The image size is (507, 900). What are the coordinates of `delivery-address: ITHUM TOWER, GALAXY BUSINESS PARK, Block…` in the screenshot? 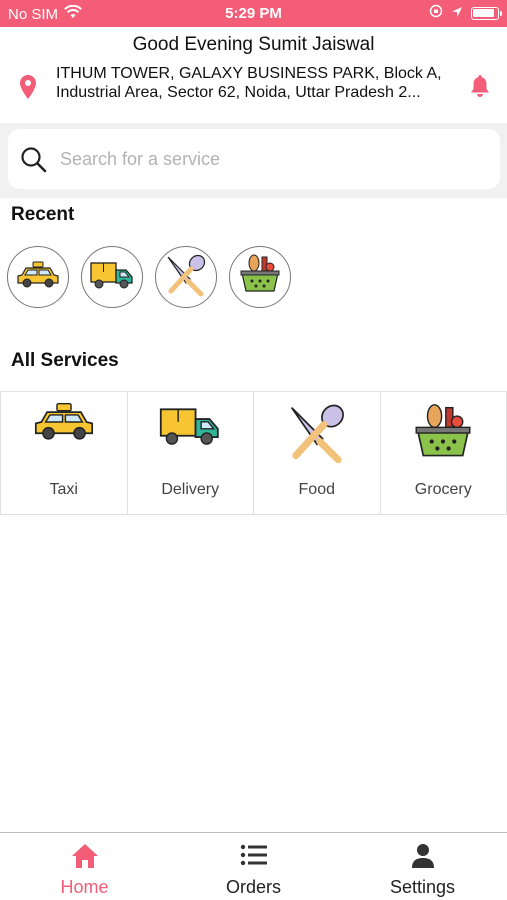 It's located at (256, 83).